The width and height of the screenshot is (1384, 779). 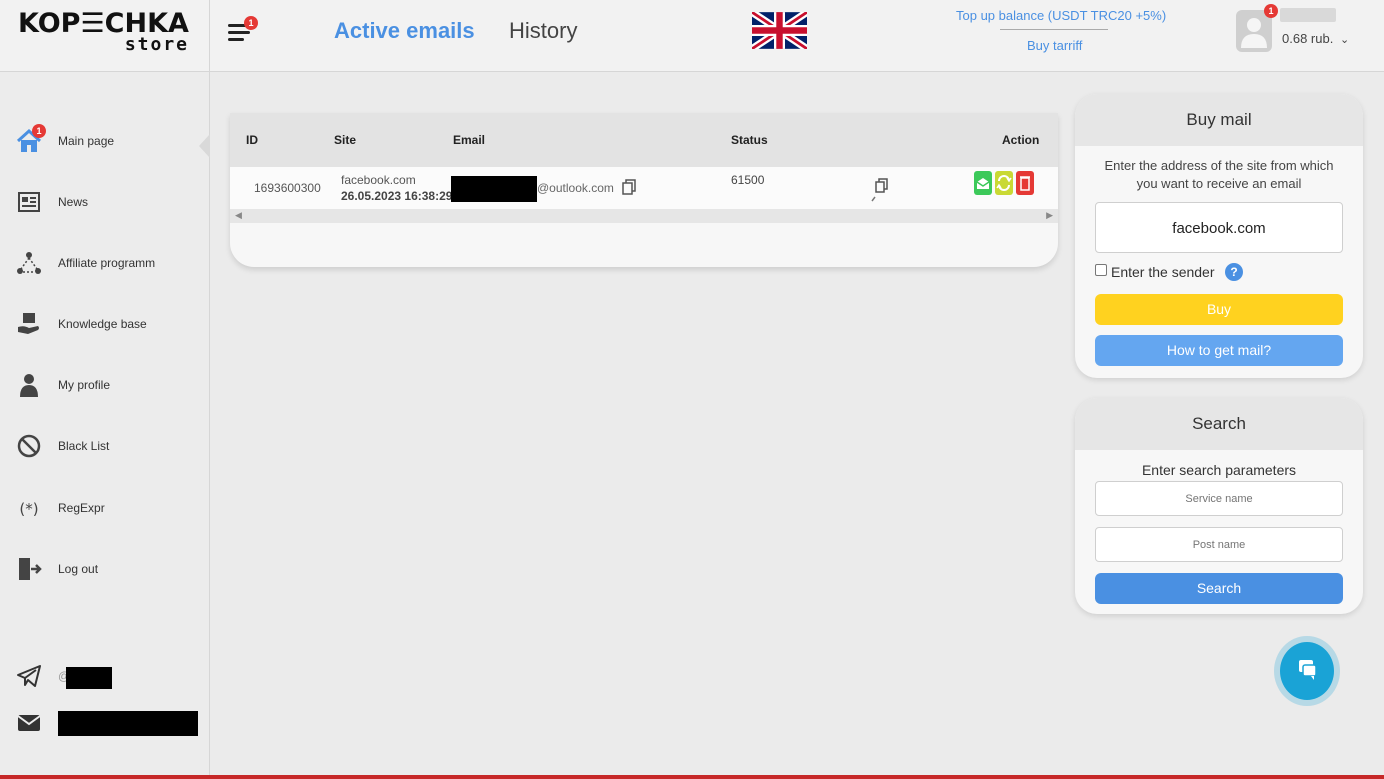 I want to click on row-id: 1693600300, so click(x=287, y=188).